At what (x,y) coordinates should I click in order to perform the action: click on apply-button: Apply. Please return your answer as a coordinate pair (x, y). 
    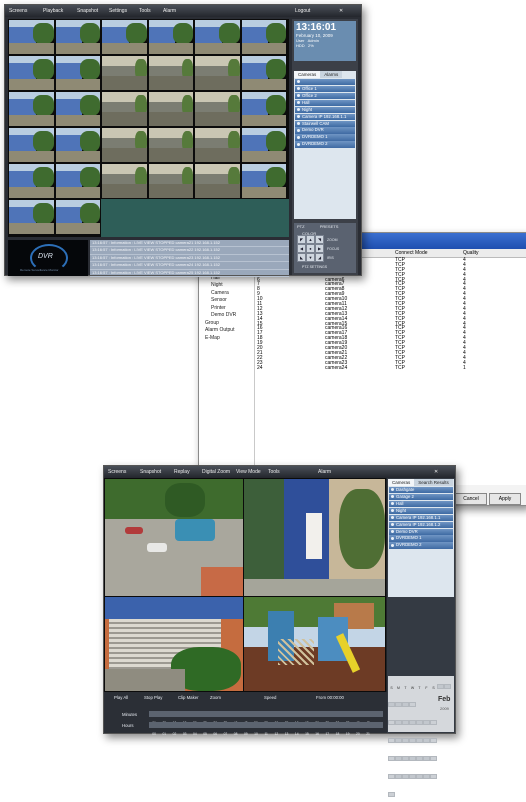
    Looking at the image, I should click on (505, 499).